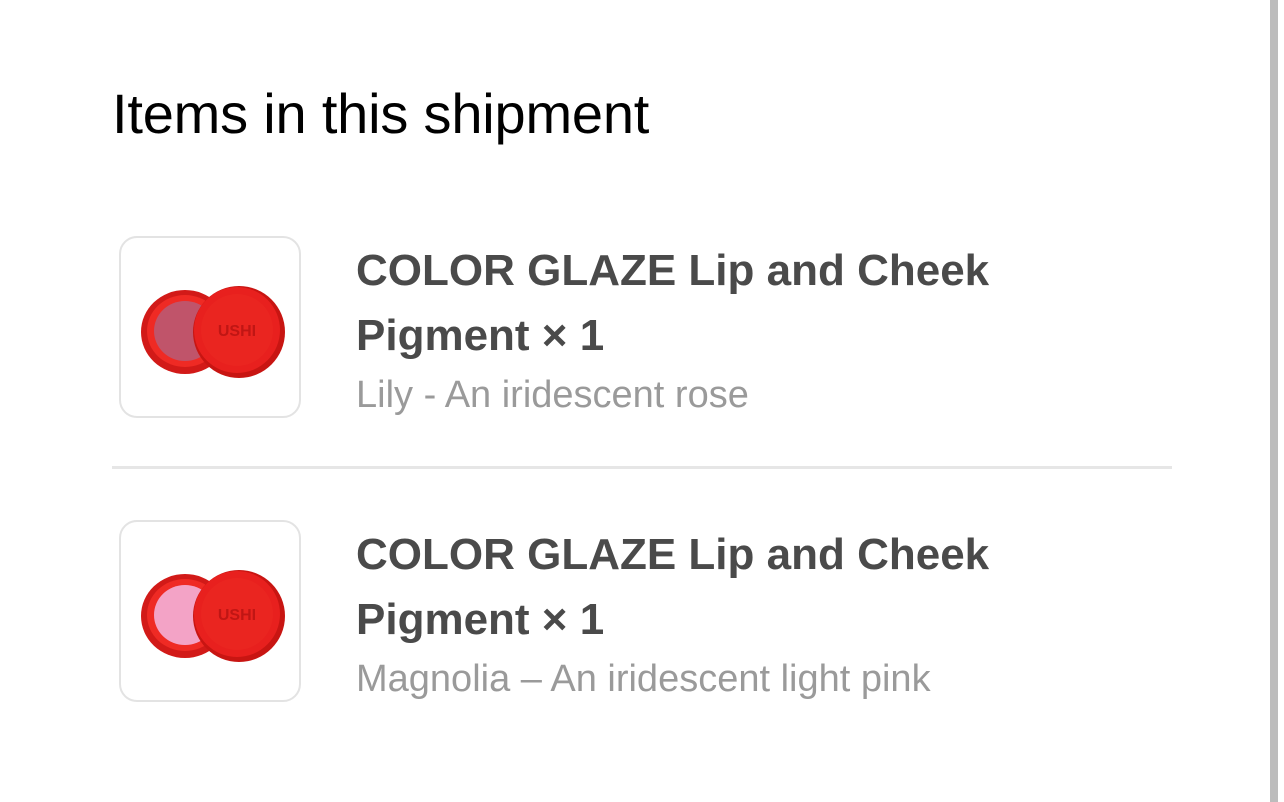 The height and width of the screenshot is (802, 1284). What do you see at coordinates (643, 679) in the screenshot?
I see `item-variant: Magnolia – An iridescent light pink` at bounding box center [643, 679].